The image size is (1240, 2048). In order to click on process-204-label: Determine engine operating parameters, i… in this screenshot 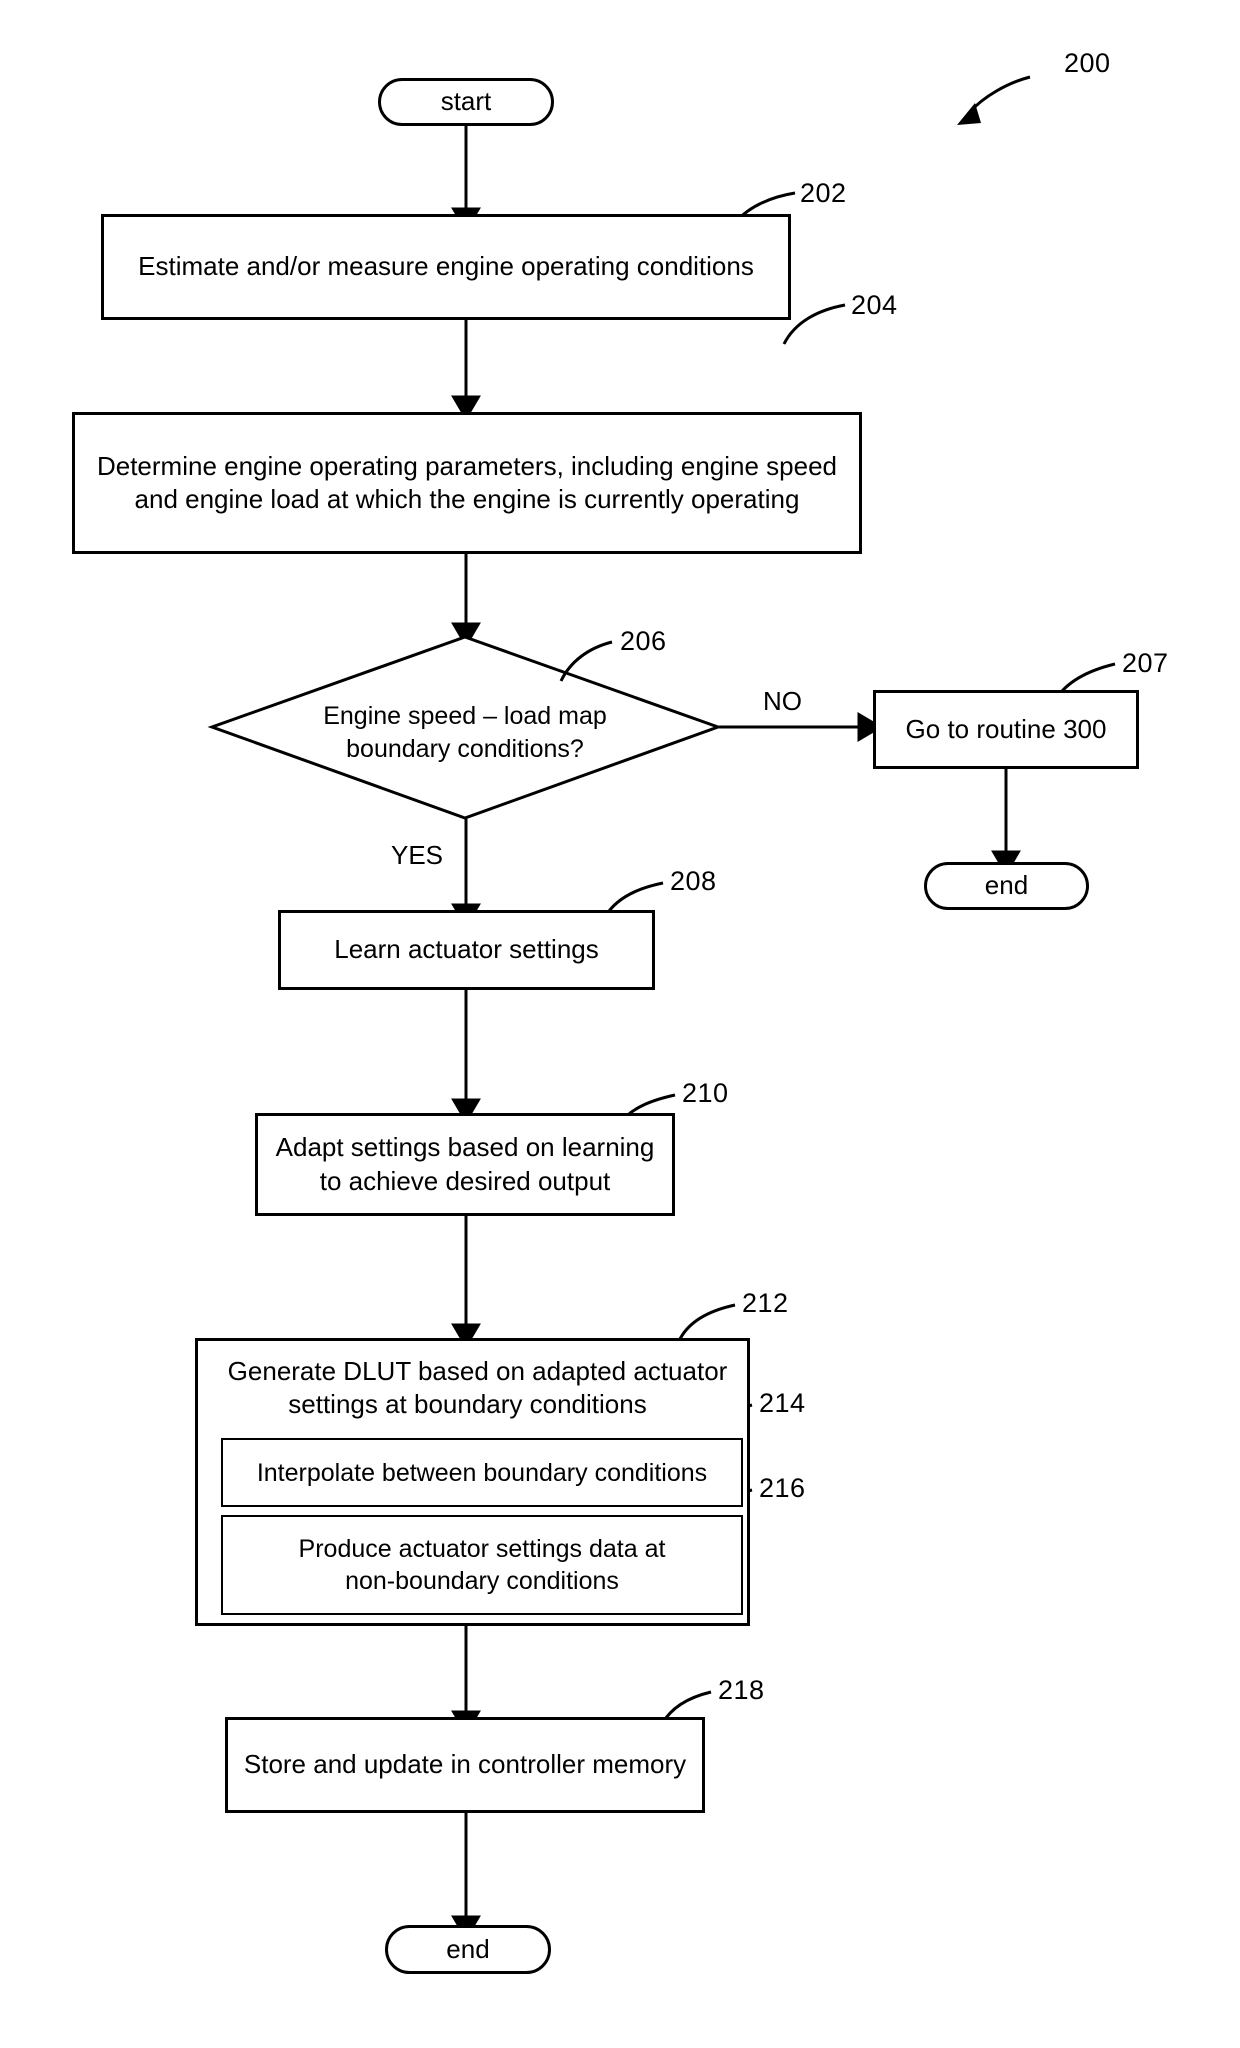, I will do `click(467, 482)`.